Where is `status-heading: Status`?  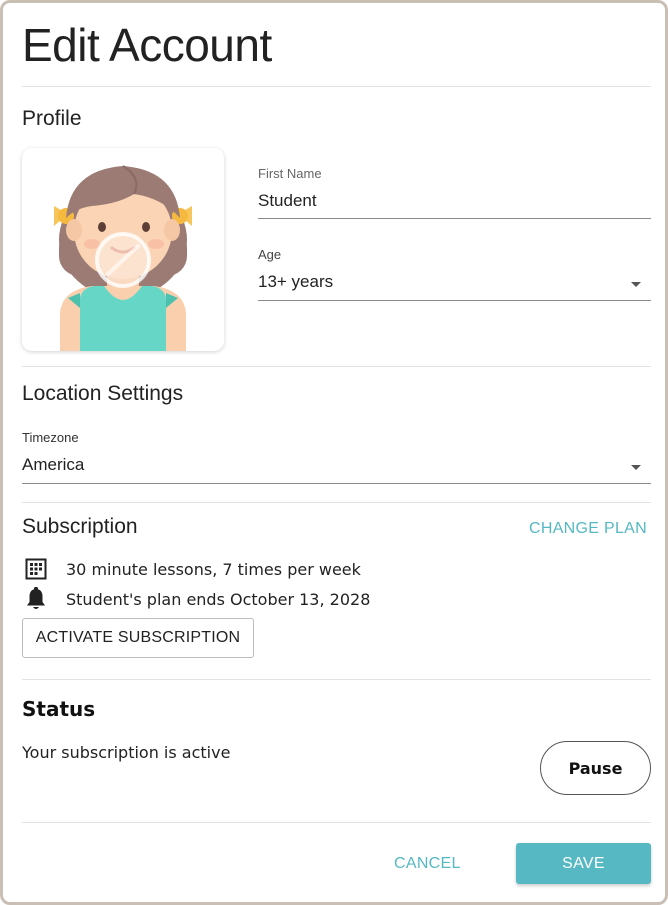
status-heading: Status is located at coordinates (59, 709).